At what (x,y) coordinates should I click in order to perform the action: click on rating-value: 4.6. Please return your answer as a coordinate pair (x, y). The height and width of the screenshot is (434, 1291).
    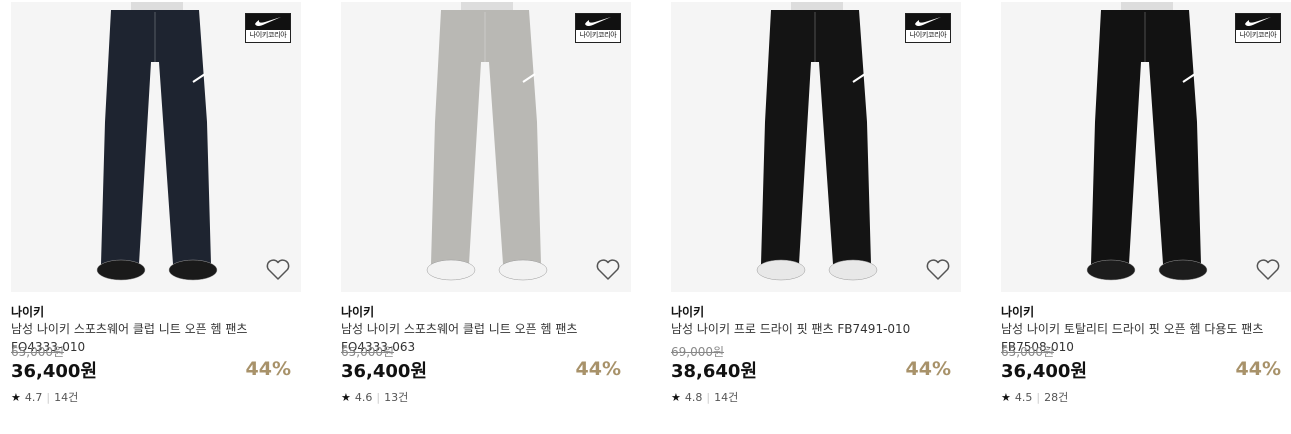
    Looking at the image, I should click on (363, 397).